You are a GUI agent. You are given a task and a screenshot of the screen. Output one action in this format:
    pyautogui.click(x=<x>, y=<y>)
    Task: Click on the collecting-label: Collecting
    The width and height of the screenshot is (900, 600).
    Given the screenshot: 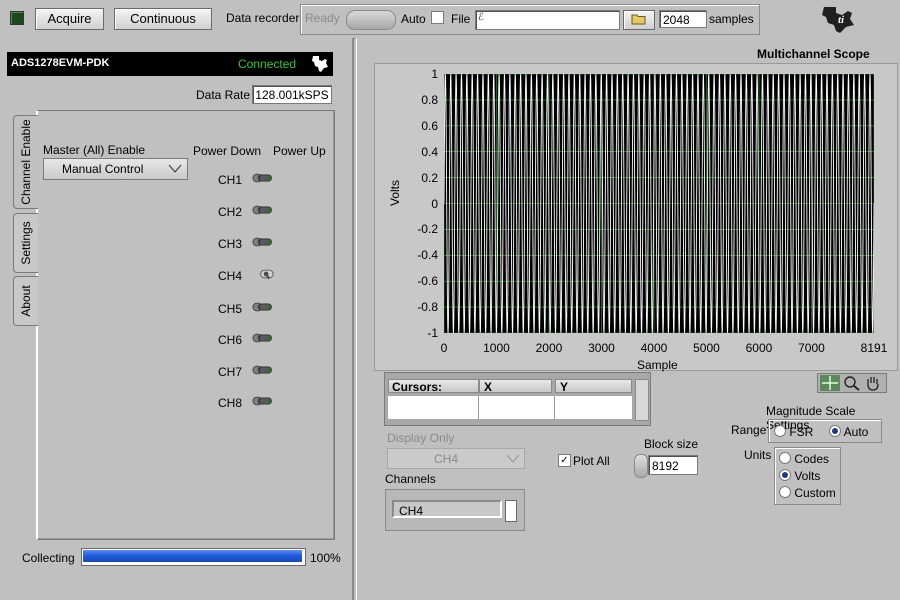 What is the action you would take?
    pyautogui.click(x=48, y=558)
    